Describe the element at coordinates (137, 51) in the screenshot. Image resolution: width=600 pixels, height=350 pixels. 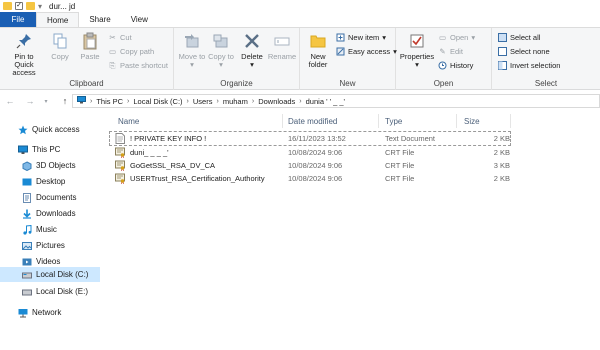
I see `copy-path-label: Copy path` at that location.